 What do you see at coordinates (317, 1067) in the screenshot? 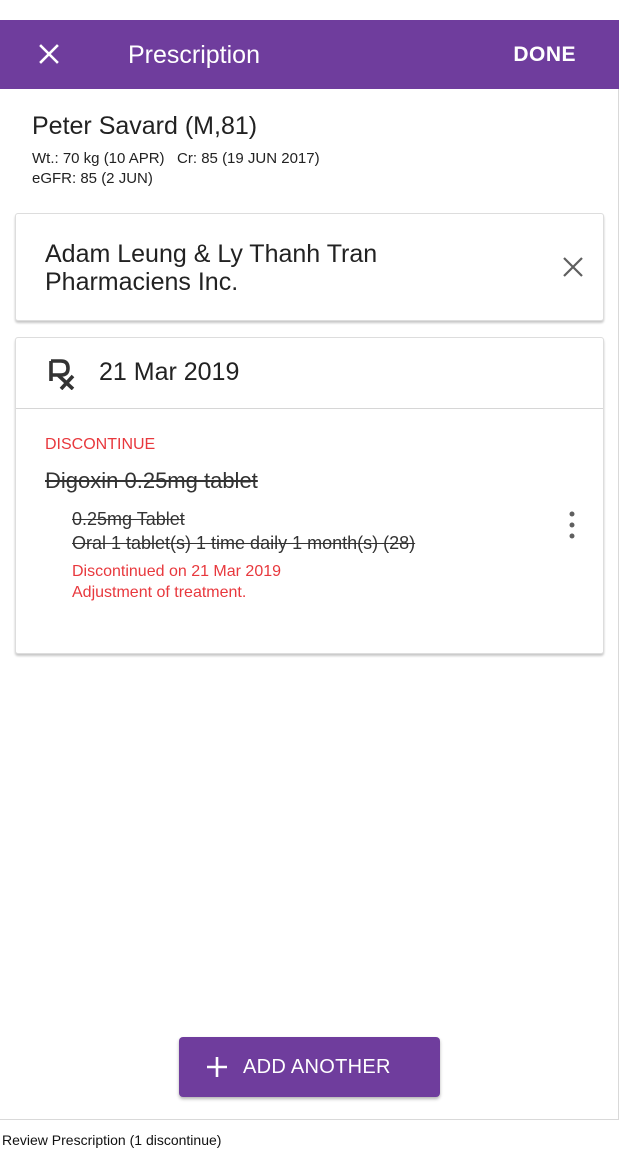
I see `add-another-label: ADD ANOTHER` at bounding box center [317, 1067].